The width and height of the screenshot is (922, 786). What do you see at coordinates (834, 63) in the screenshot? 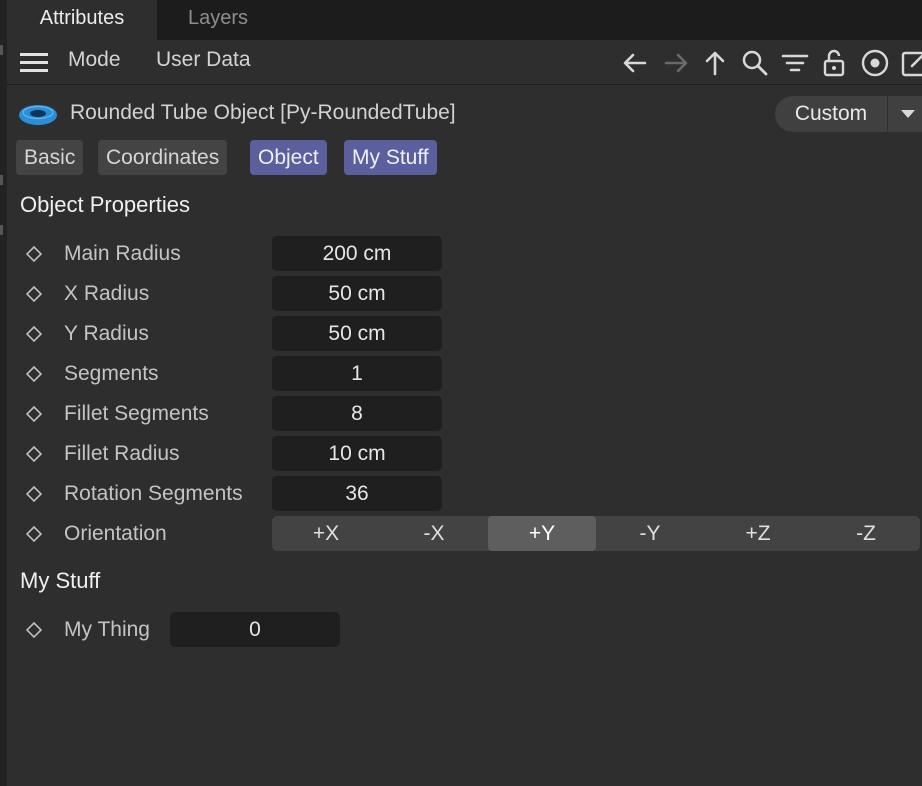
I see `lock-icon` at bounding box center [834, 63].